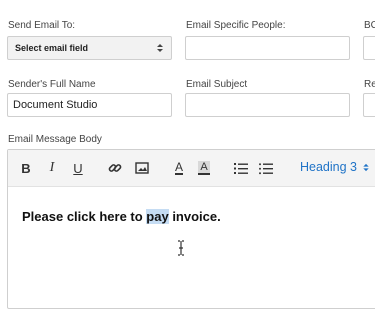 This screenshot has height=309, width=375. I want to click on image-button, so click(142, 168).